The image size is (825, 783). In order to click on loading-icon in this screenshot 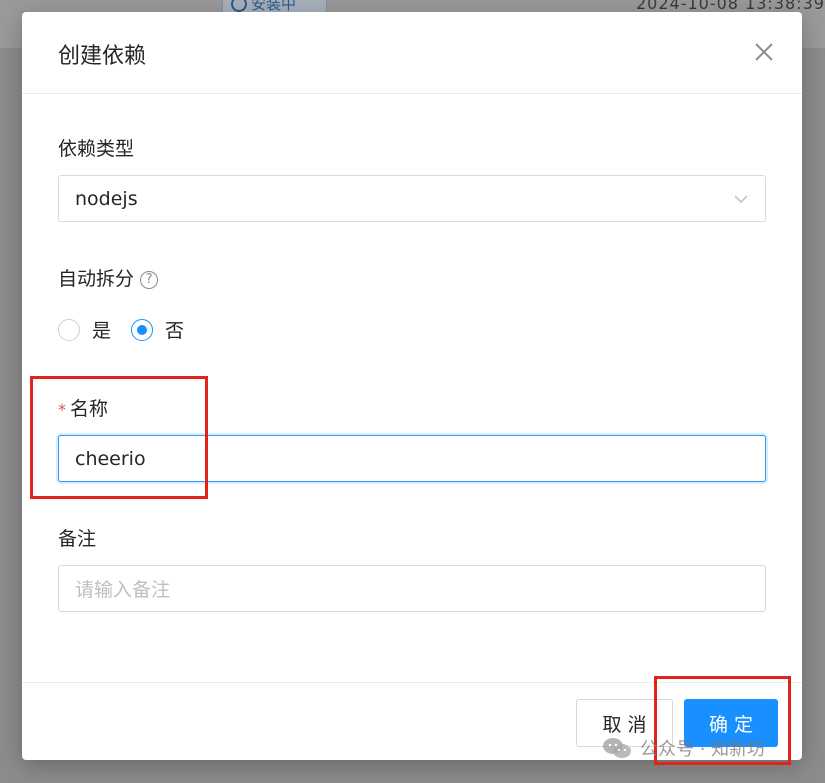, I will do `click(239, 6)`.